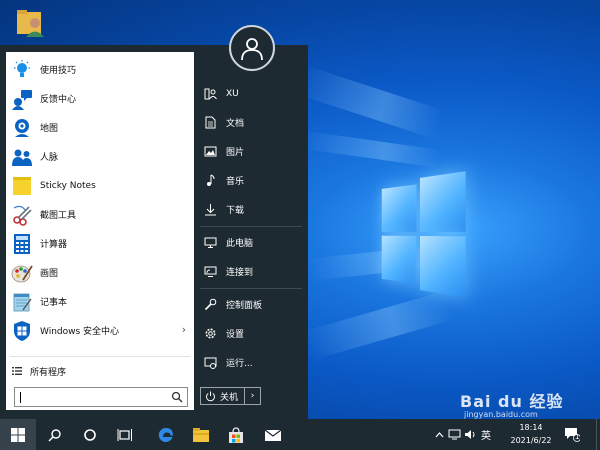 This screenshot has width=600, height=450. Describe the element at coordinates (244, 304) in the screenshot. I see `place-label: 控制面板` at that location.